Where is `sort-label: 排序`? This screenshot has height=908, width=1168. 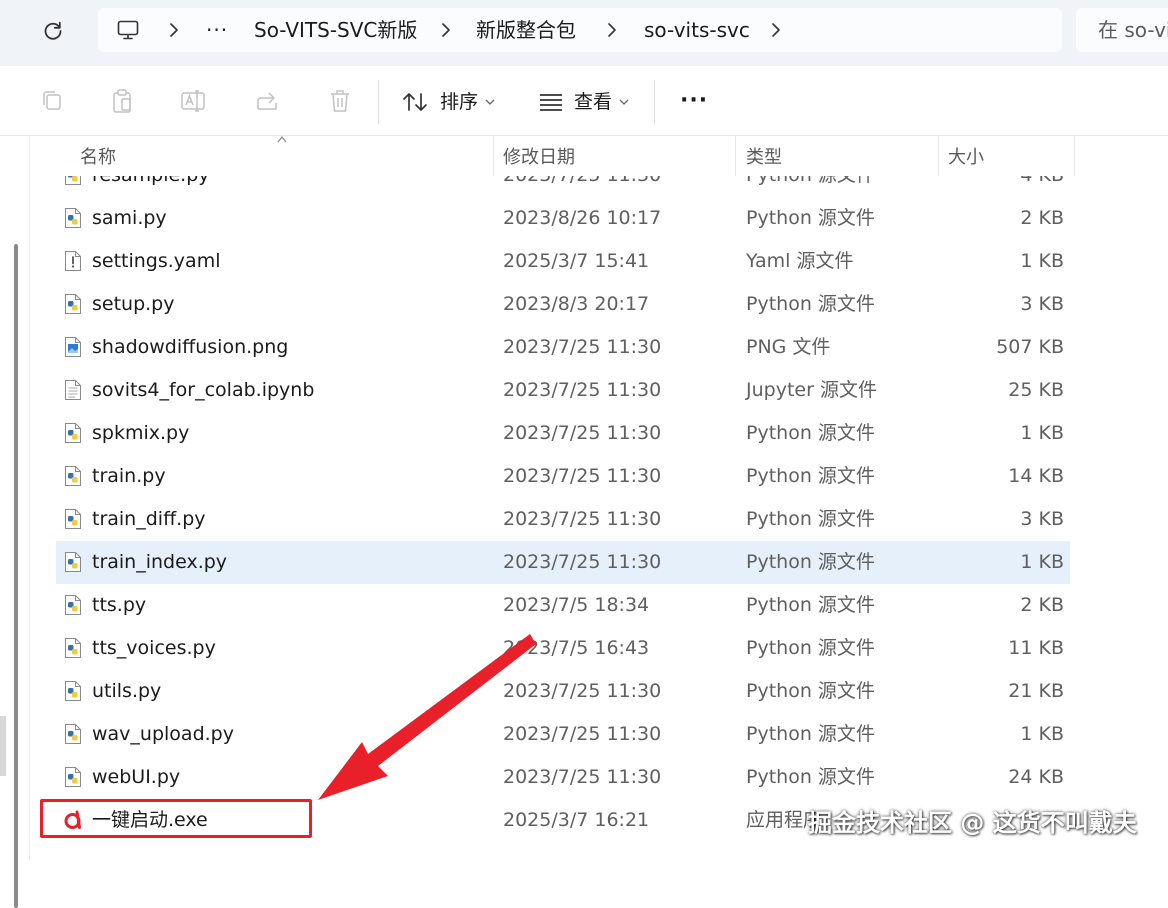
sort-label: 排序 is located at coordinates (459, 102).